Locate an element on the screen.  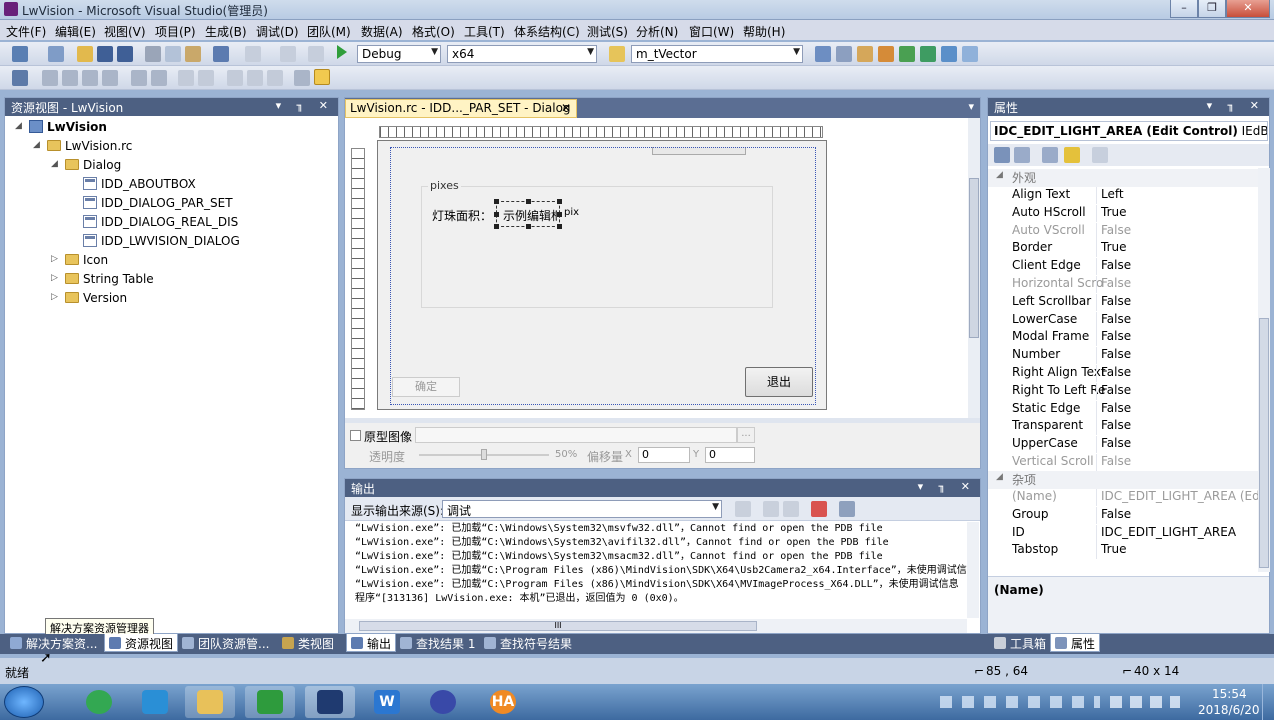
menu-debug: 调试(D) is located at coordinates (277, 31).